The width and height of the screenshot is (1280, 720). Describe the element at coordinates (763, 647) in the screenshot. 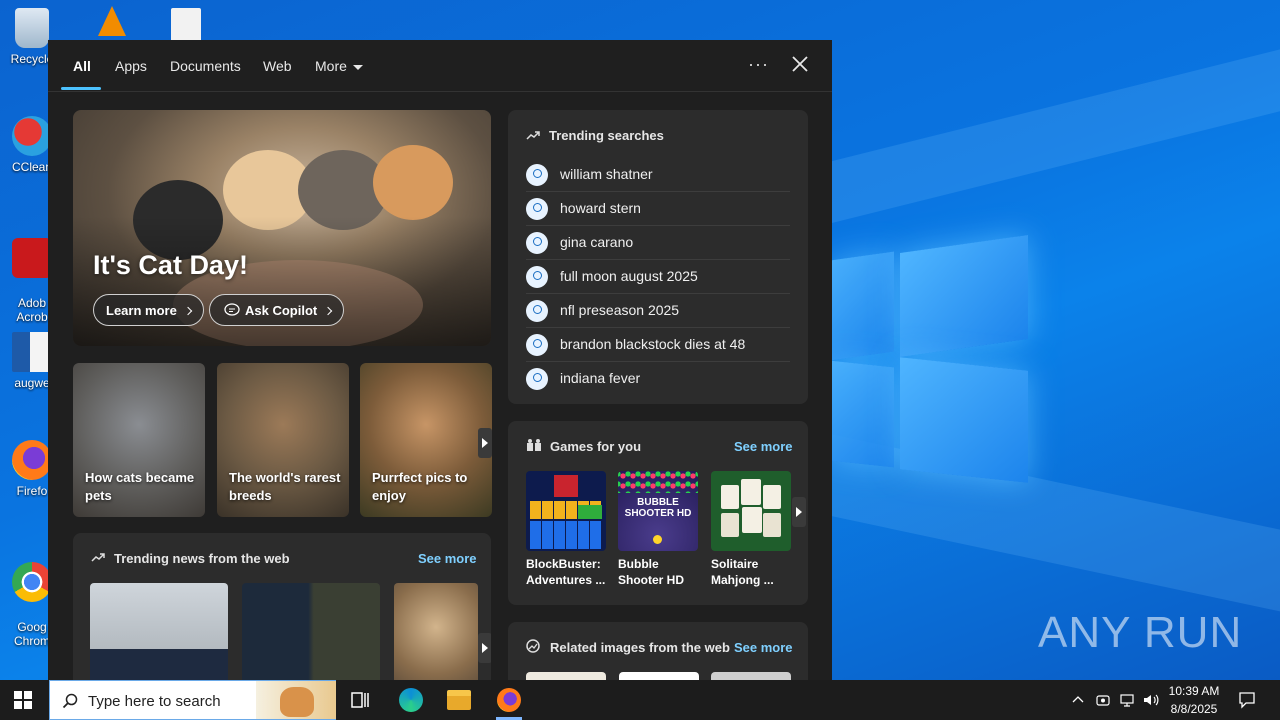

I see `related-see-more-link: See more` at that location.